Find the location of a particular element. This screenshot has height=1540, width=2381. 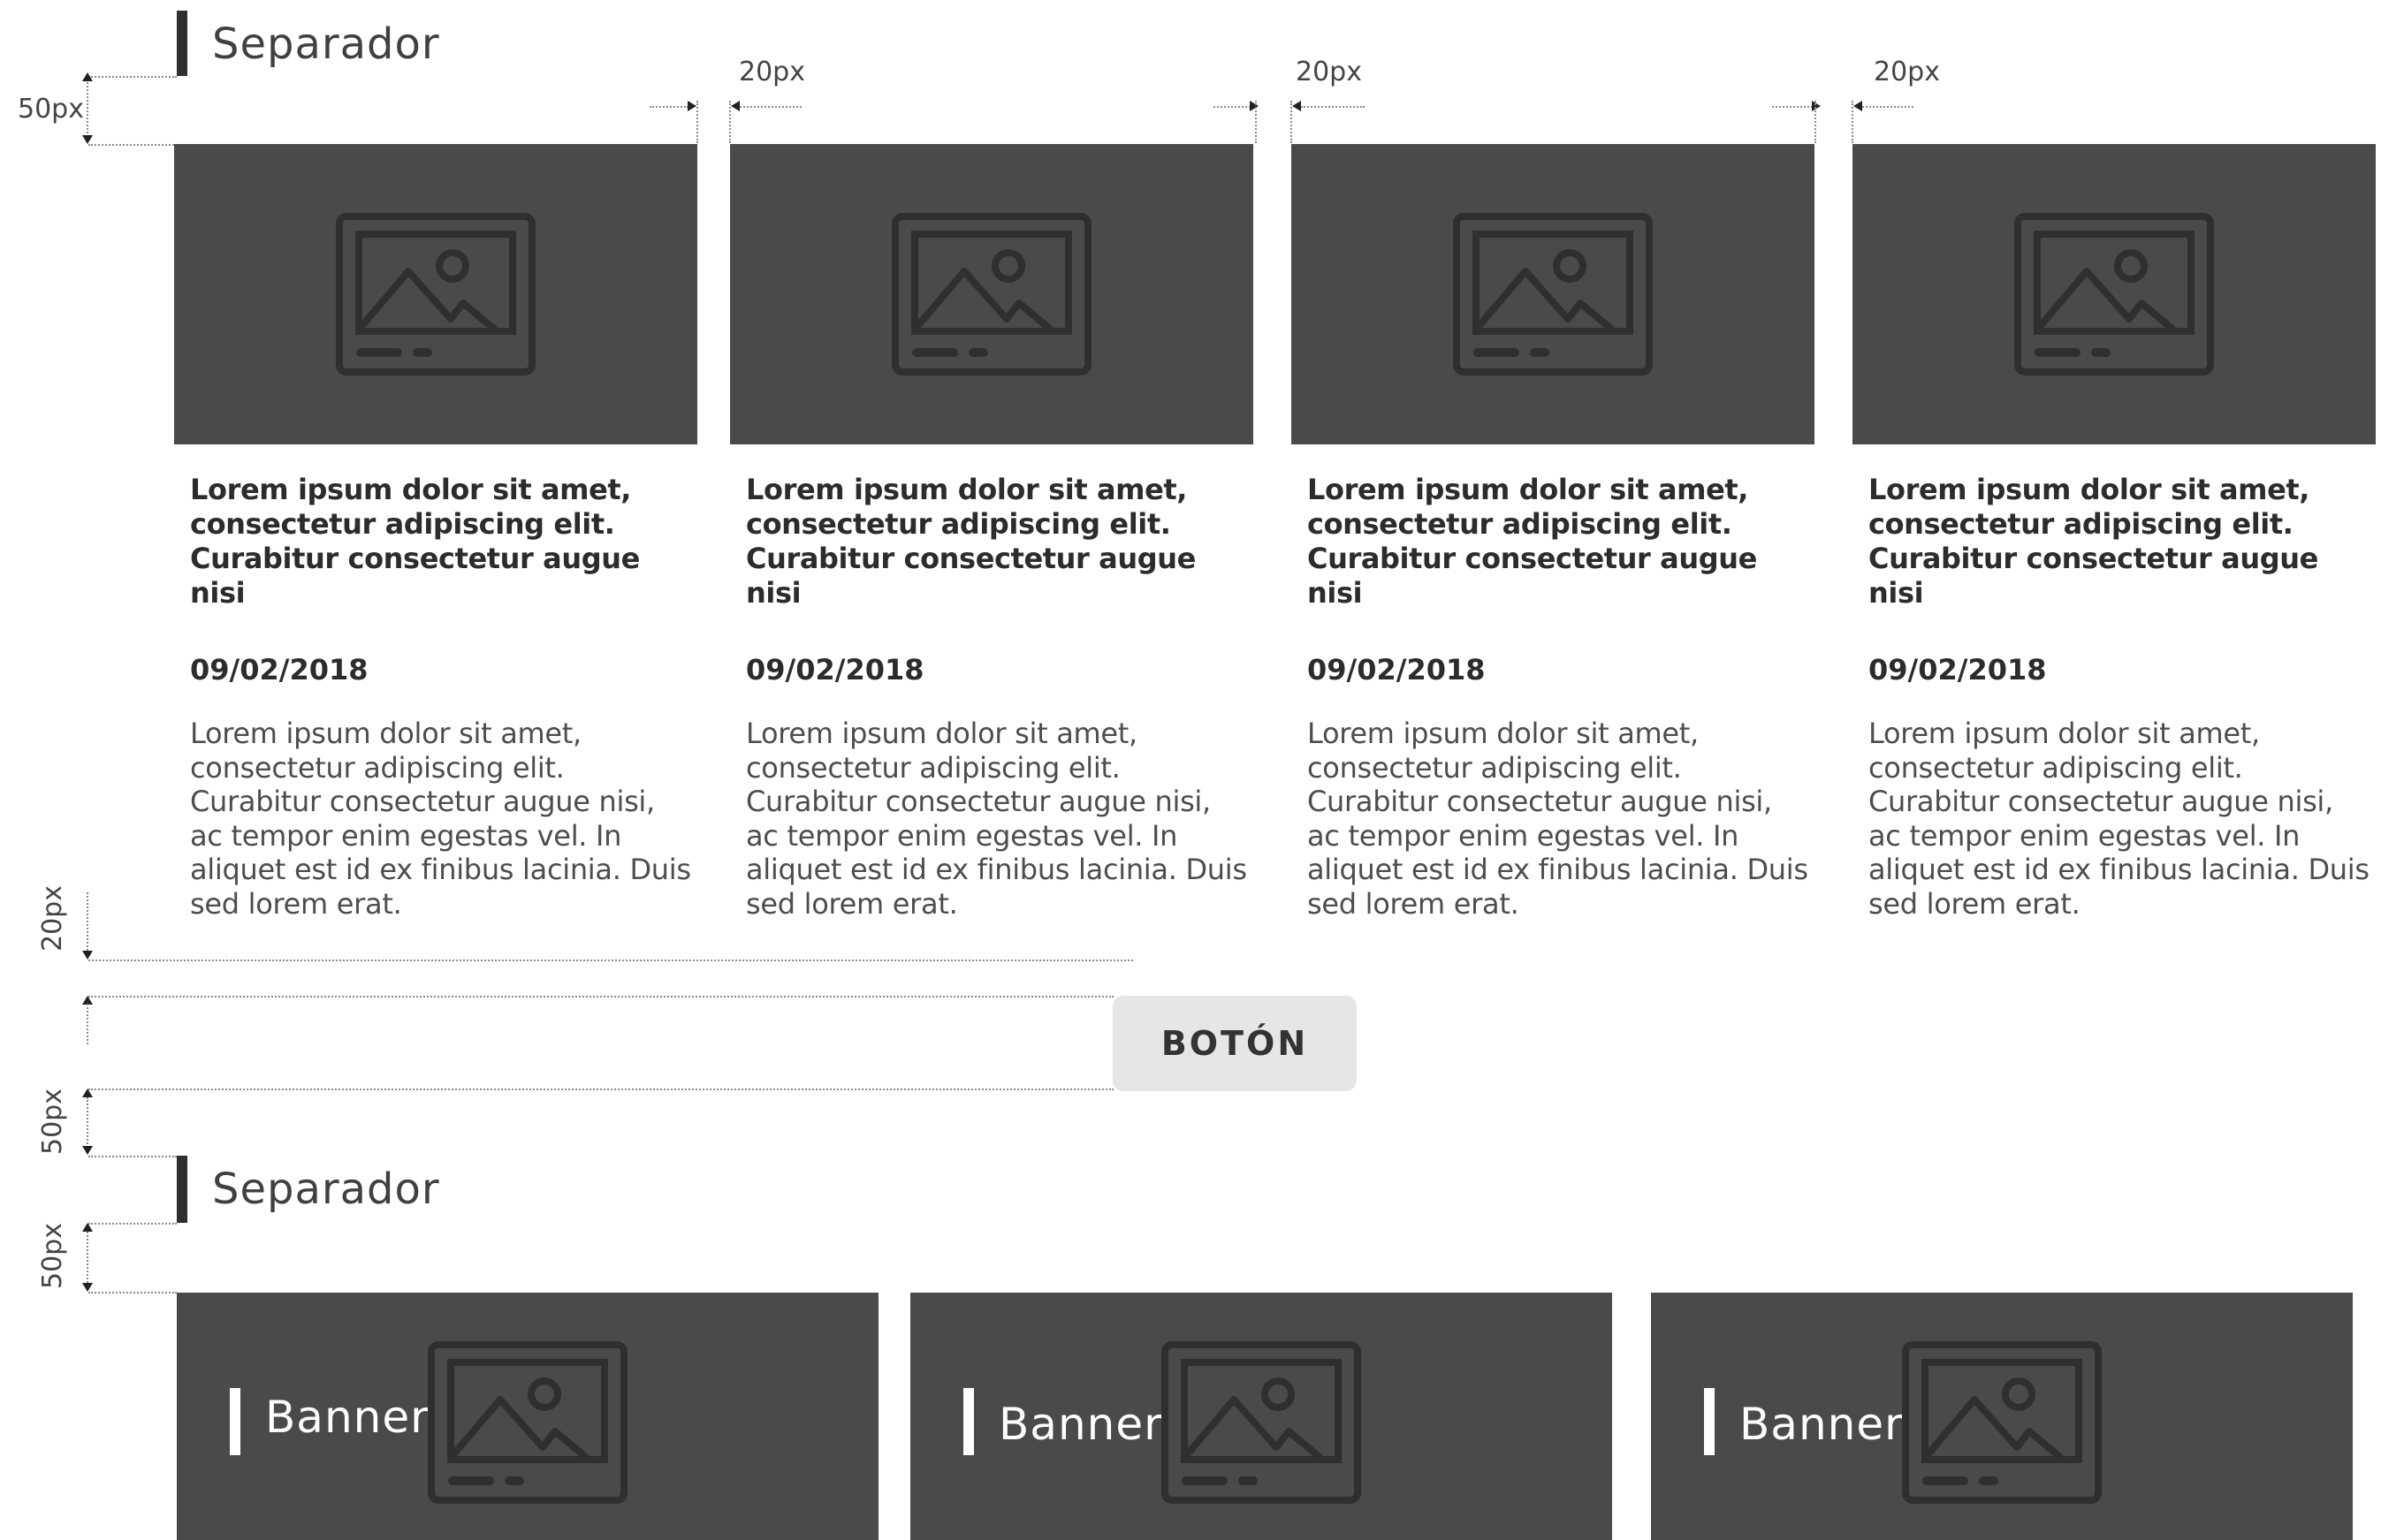

primary-button: BOTÓN is located at coordinates (1235, 1043).